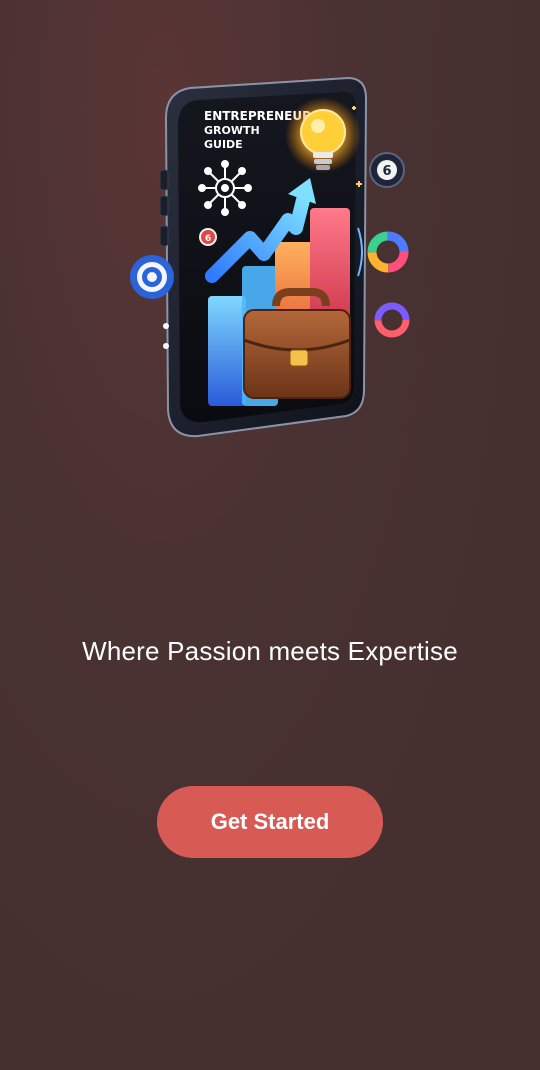 This screenshot has width=540, height=1070. I want to click on phone-screen-label-line3: GUIDE, so click(223, 144).